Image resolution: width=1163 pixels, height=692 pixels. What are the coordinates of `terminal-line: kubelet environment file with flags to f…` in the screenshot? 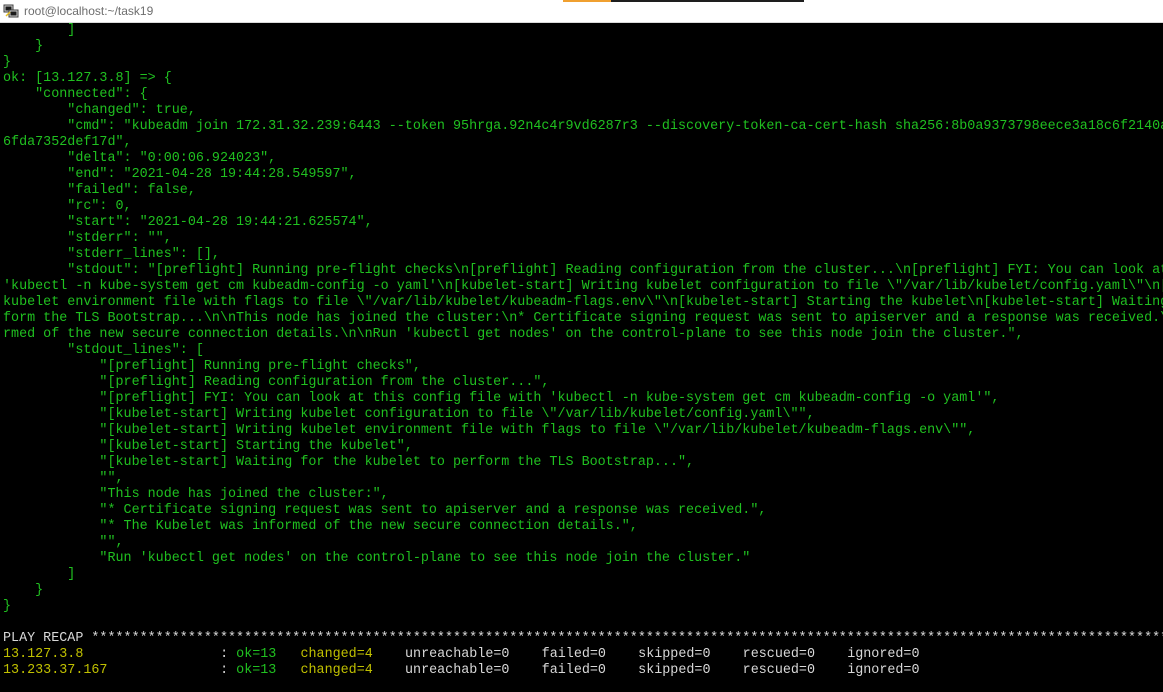 It's located at (583, 302).